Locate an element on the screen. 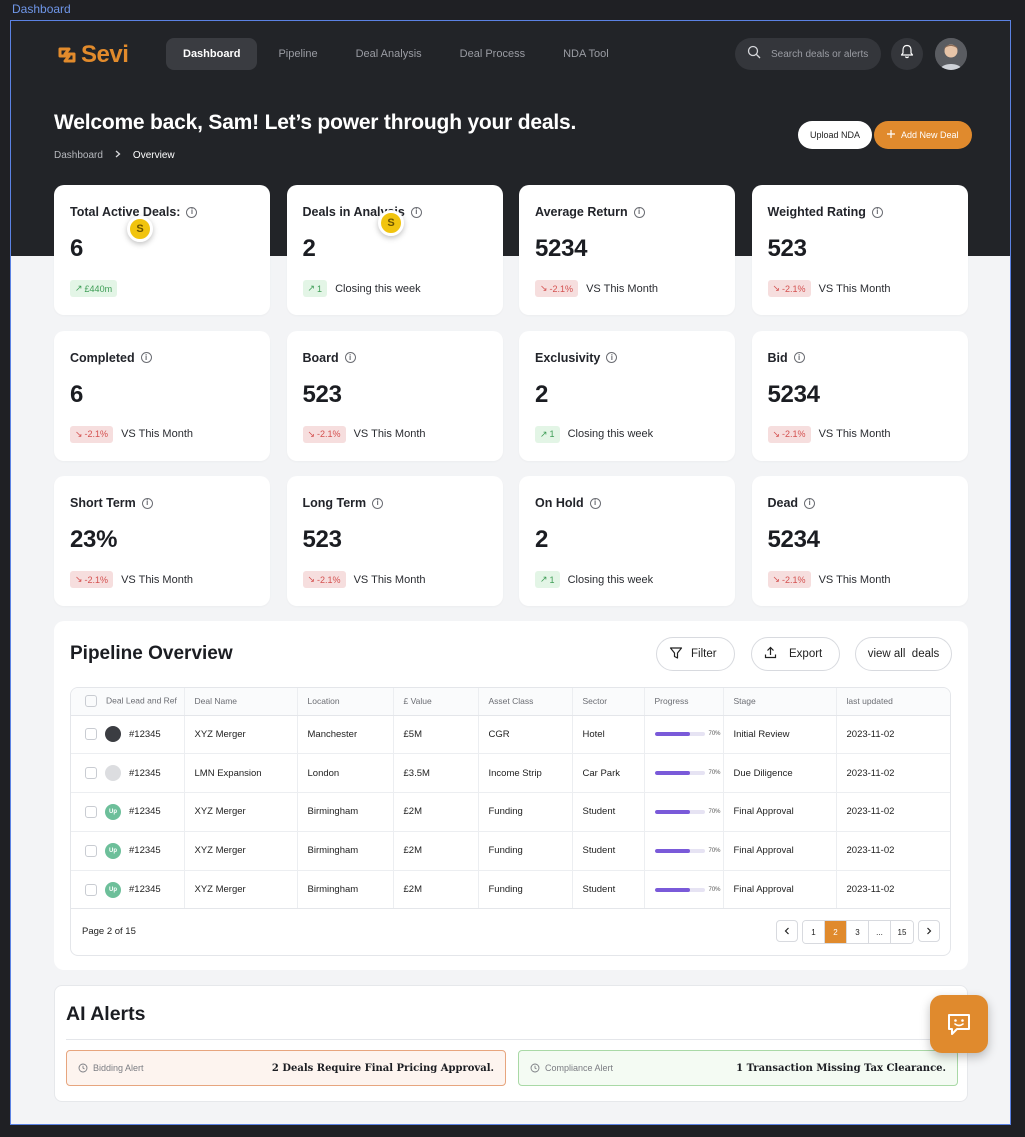 This screenshot has height=1137, width=1025. column-header-location: Location is located at coordinates (345, 702).